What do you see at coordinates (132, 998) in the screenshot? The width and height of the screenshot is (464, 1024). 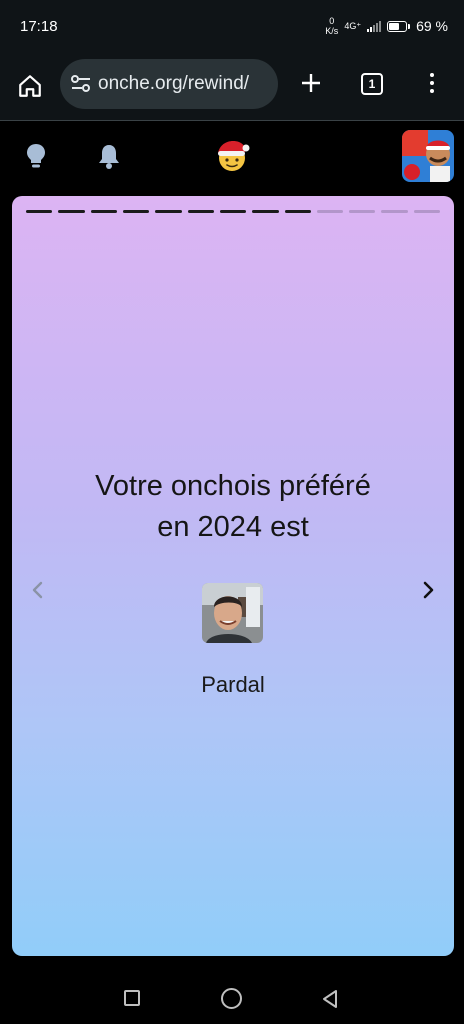 I see `recents-square-icon` at bounding box center [132, 998].